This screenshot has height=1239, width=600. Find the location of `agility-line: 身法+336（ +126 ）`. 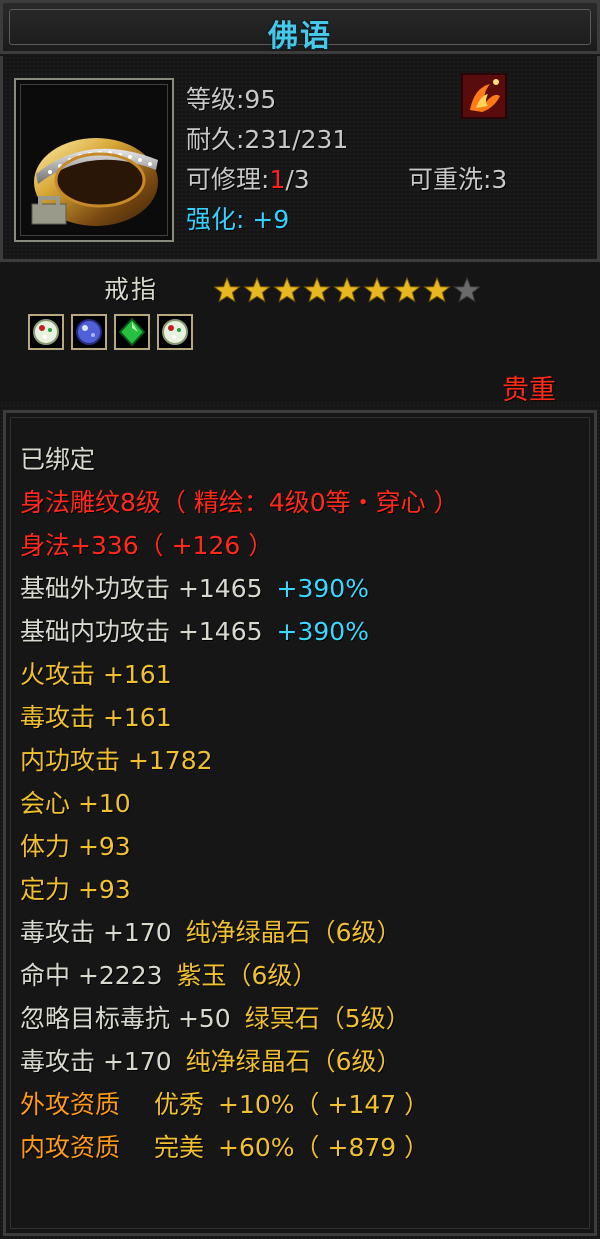

agility-line: 身法+336（ +126 ） is located at coordinates (147, 545).